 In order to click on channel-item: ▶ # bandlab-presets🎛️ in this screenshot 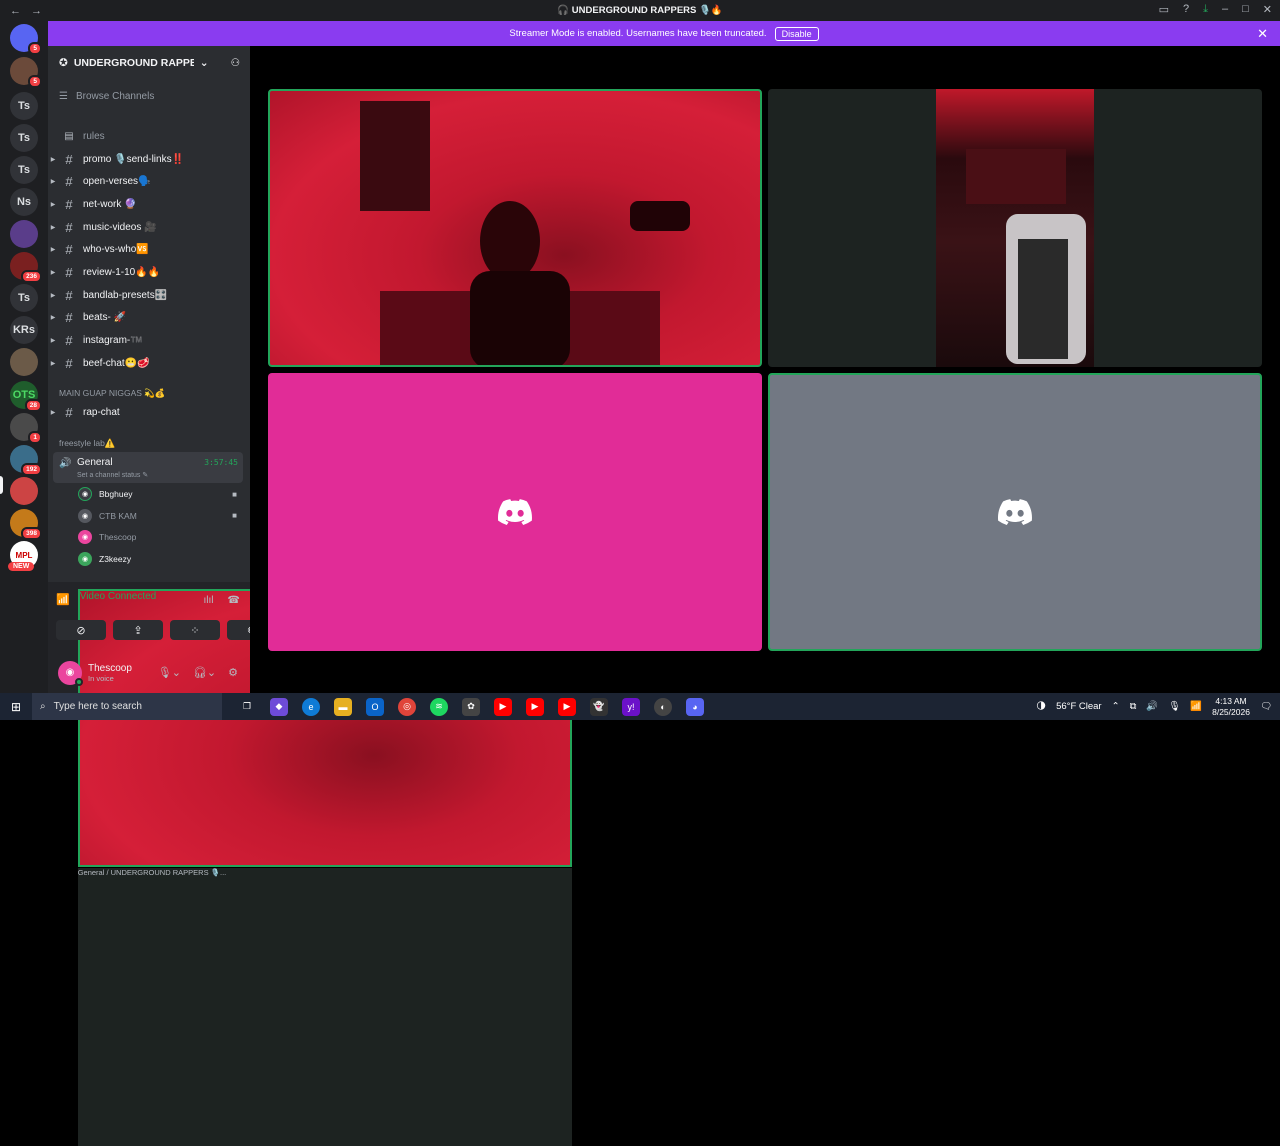, I will do `click(149, 295)`.